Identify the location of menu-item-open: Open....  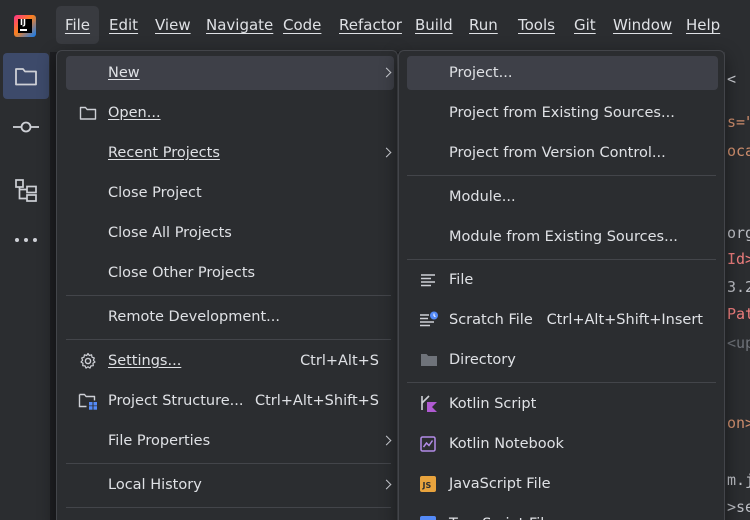
(230, 113).